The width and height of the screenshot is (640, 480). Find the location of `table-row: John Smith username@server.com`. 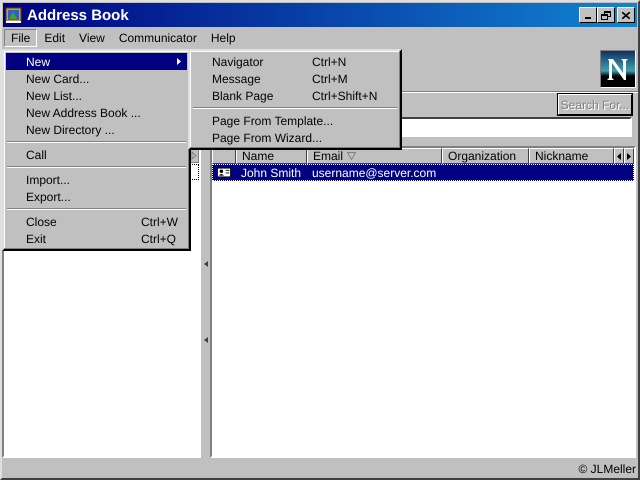

table-row: John Smith username@server.com is located at coordinates (423, 172).